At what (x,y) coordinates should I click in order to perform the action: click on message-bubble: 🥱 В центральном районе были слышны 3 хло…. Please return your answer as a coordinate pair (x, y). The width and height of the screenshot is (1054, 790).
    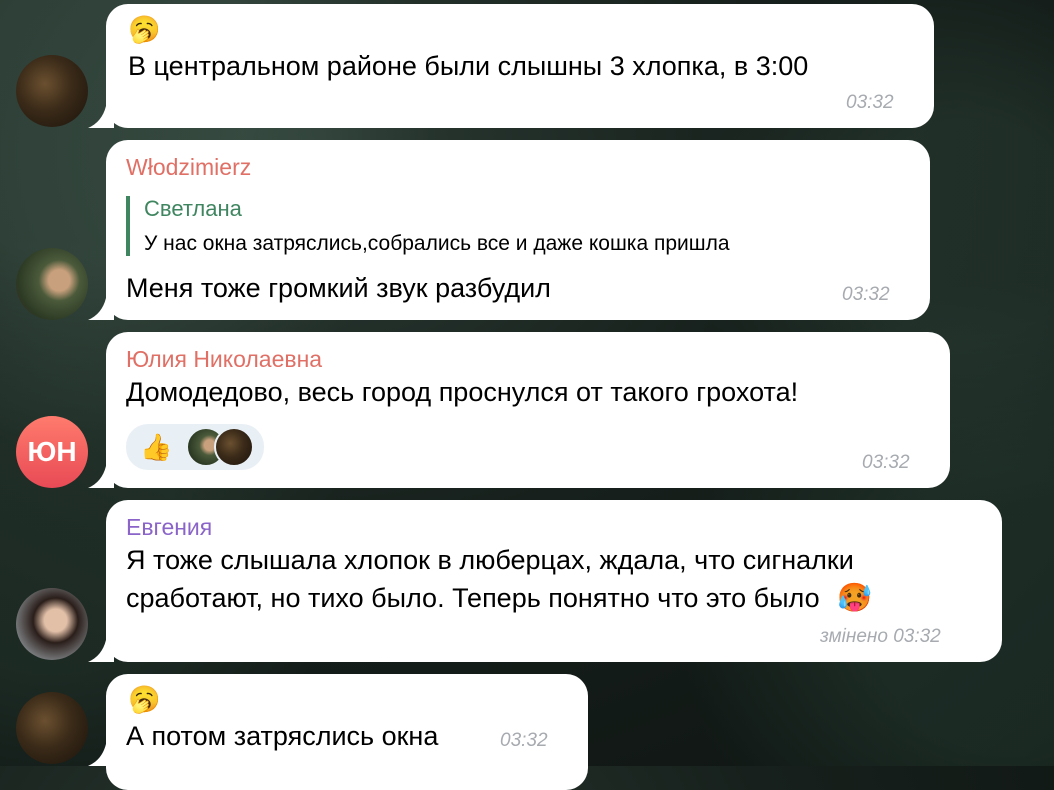
    Looking at the image, I should click on (520, 66).